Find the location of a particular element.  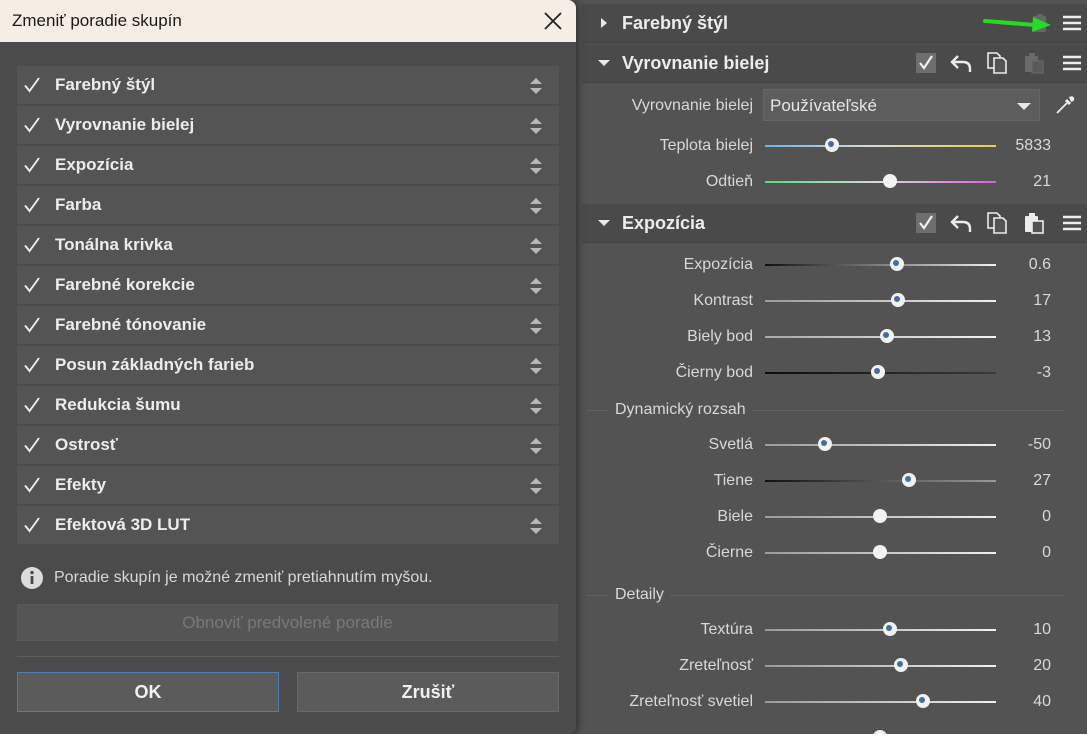

reset-order-button: Obnoviť predvolené poradie is located at coordinates (287, 622).